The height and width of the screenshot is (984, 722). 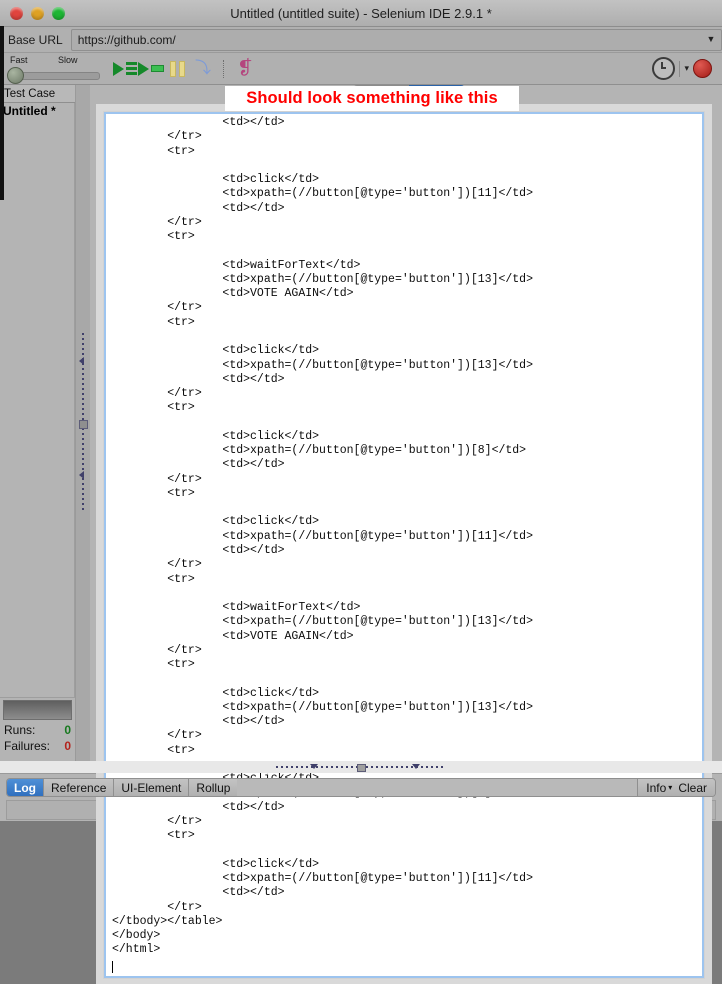 What do you see at coordinates (37, 400) in the screenshot?
I see `test-case-list: Untitled *` at bounding box center [37, 400].